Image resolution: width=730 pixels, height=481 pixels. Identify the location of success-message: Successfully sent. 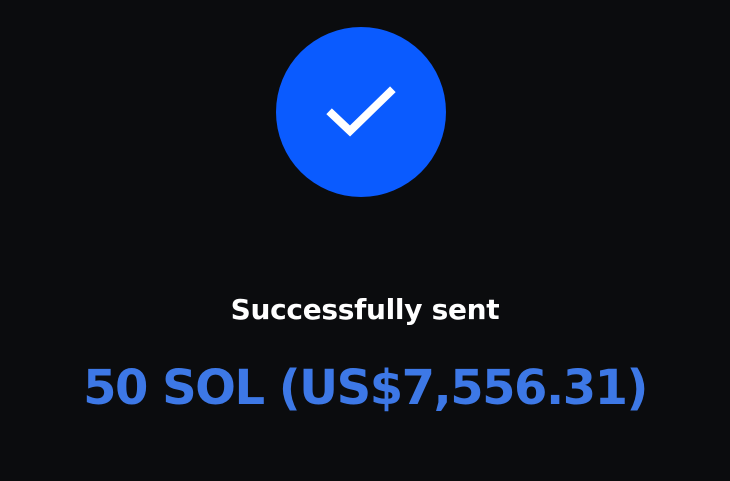
(365, 309).